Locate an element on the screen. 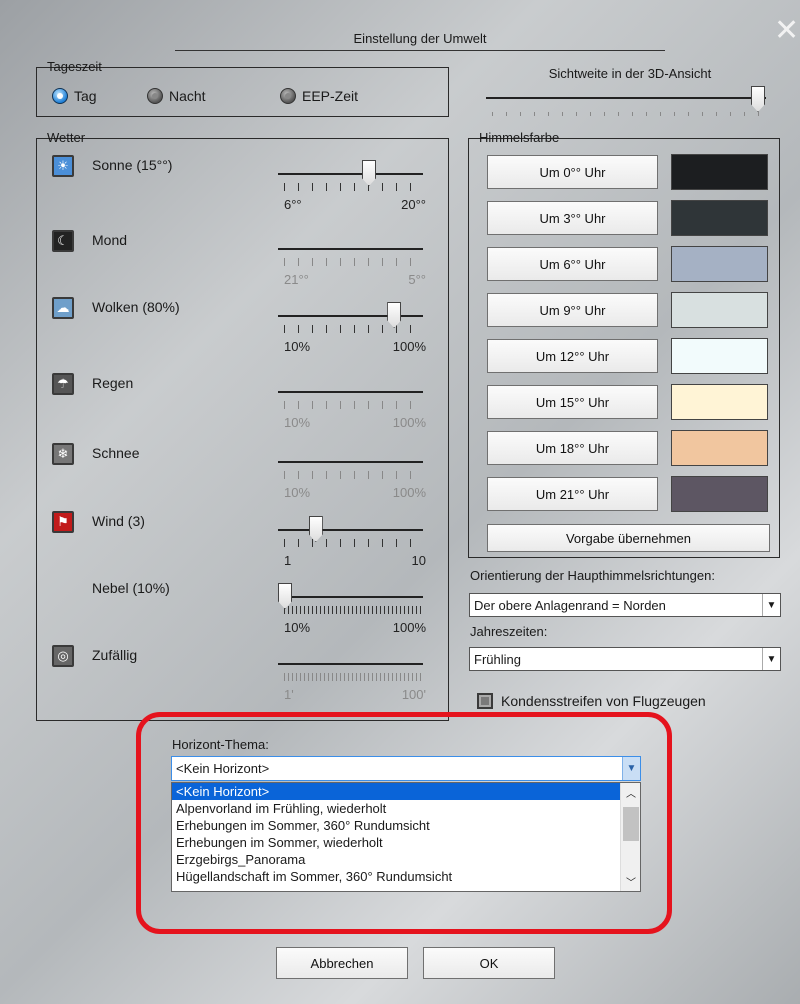 This screenshot has width=800, height=1004. radio-nacht: Nacht is located at coordinates (176, 96).